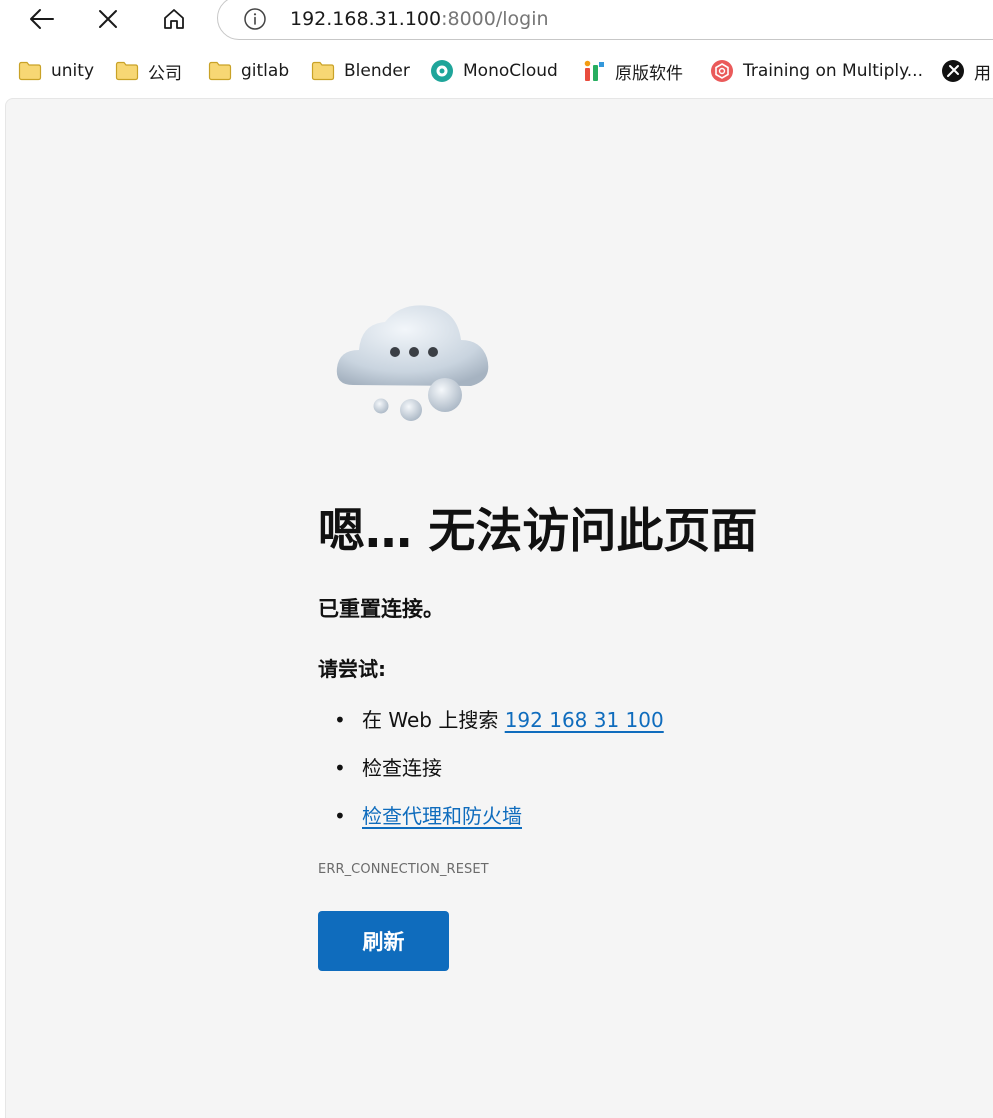 The image size is (993, 1118). I want to click on url-text: 192.168.31.100:8000/login, so click(419, 19).